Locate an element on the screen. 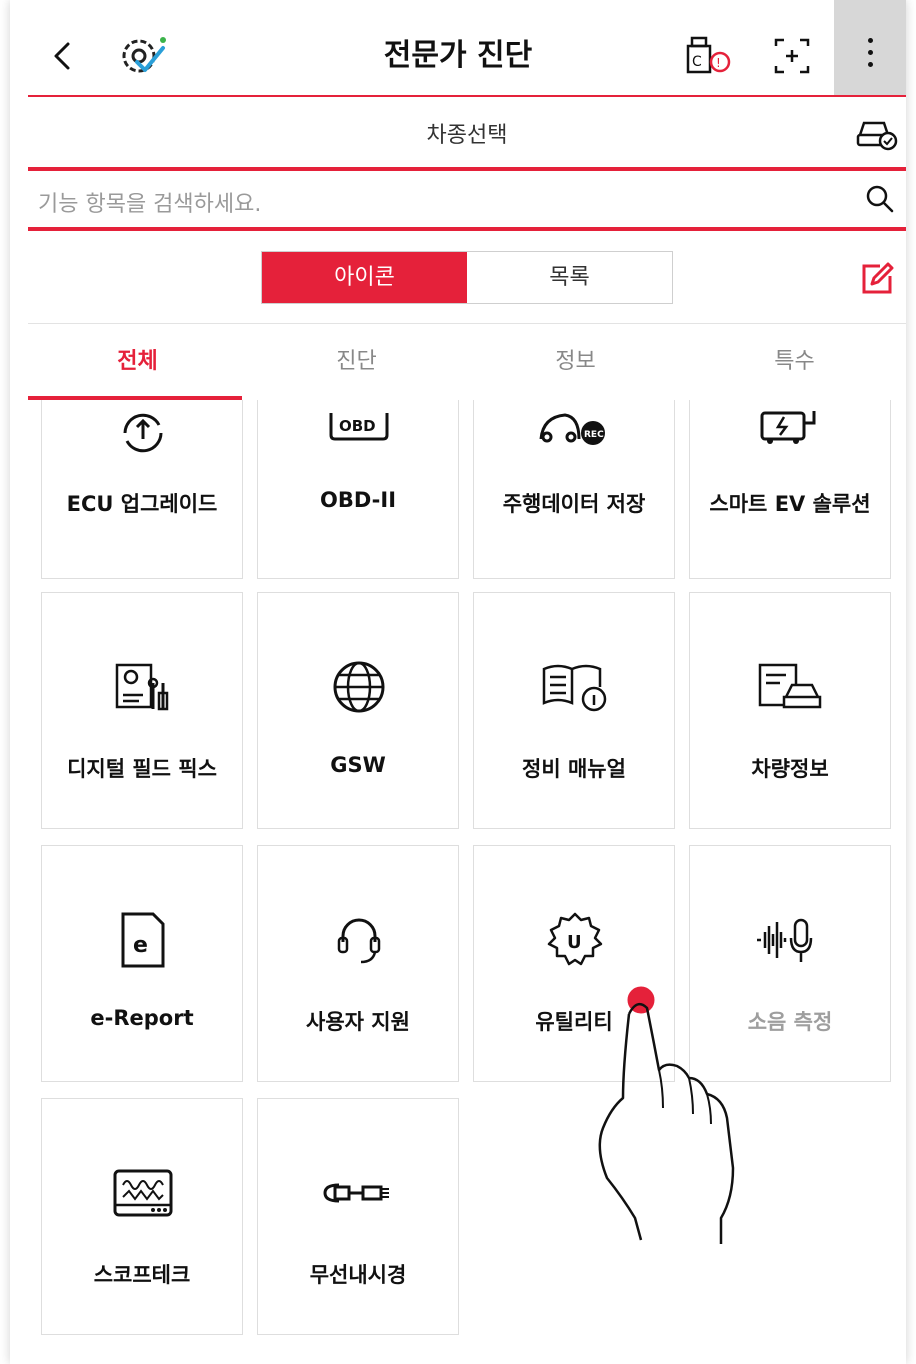 The height and width of the screenshot is (1364, 916). vci-device-icon: C ! is located at coordinates (708, 55).